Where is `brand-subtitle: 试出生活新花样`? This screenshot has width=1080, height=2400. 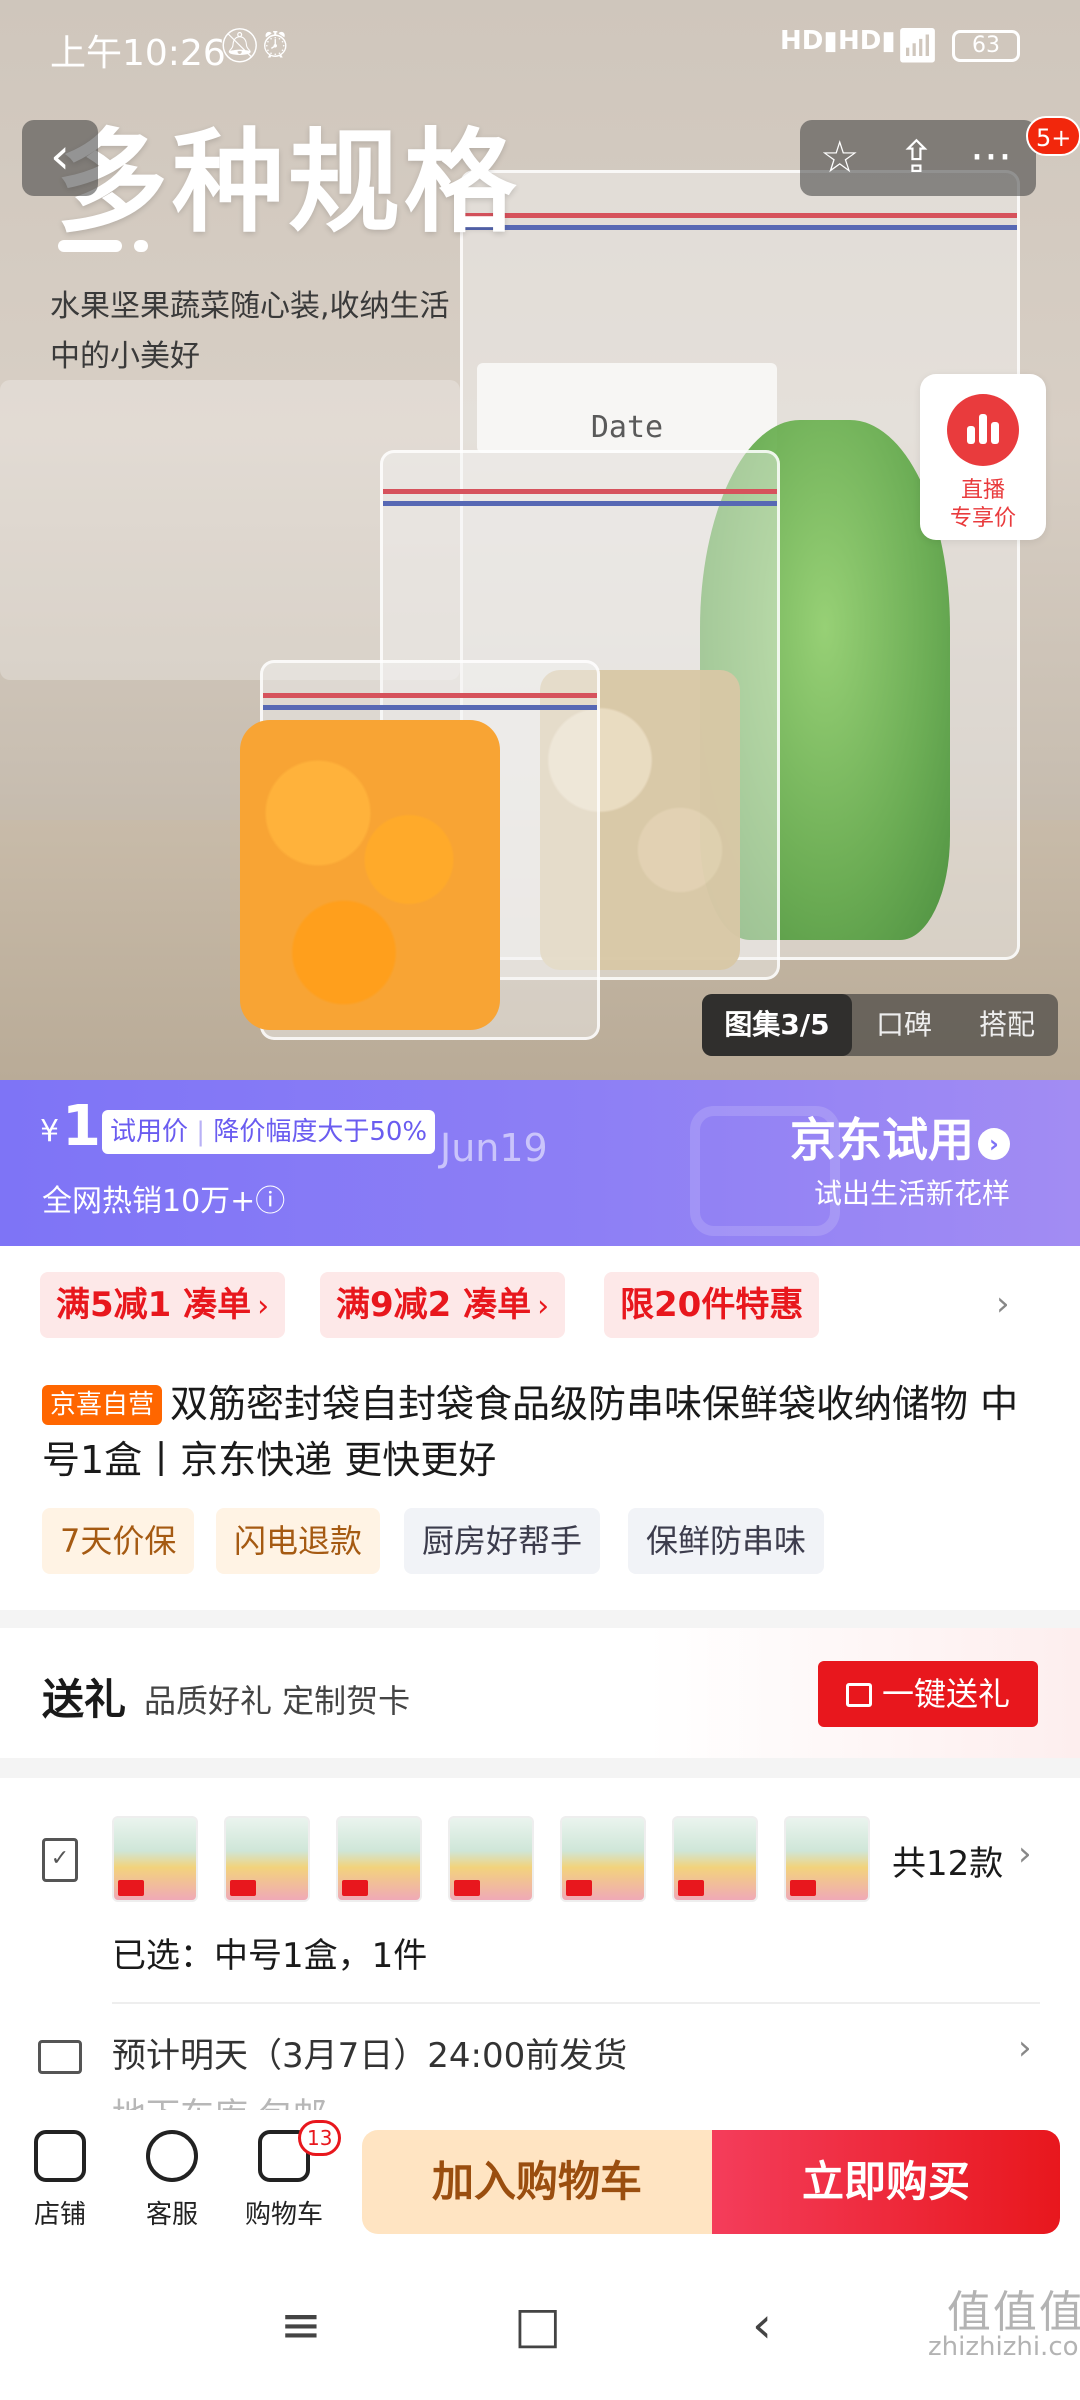 brand-subtitle: 试出生活新花样 is located at coordinates (912, 1193).